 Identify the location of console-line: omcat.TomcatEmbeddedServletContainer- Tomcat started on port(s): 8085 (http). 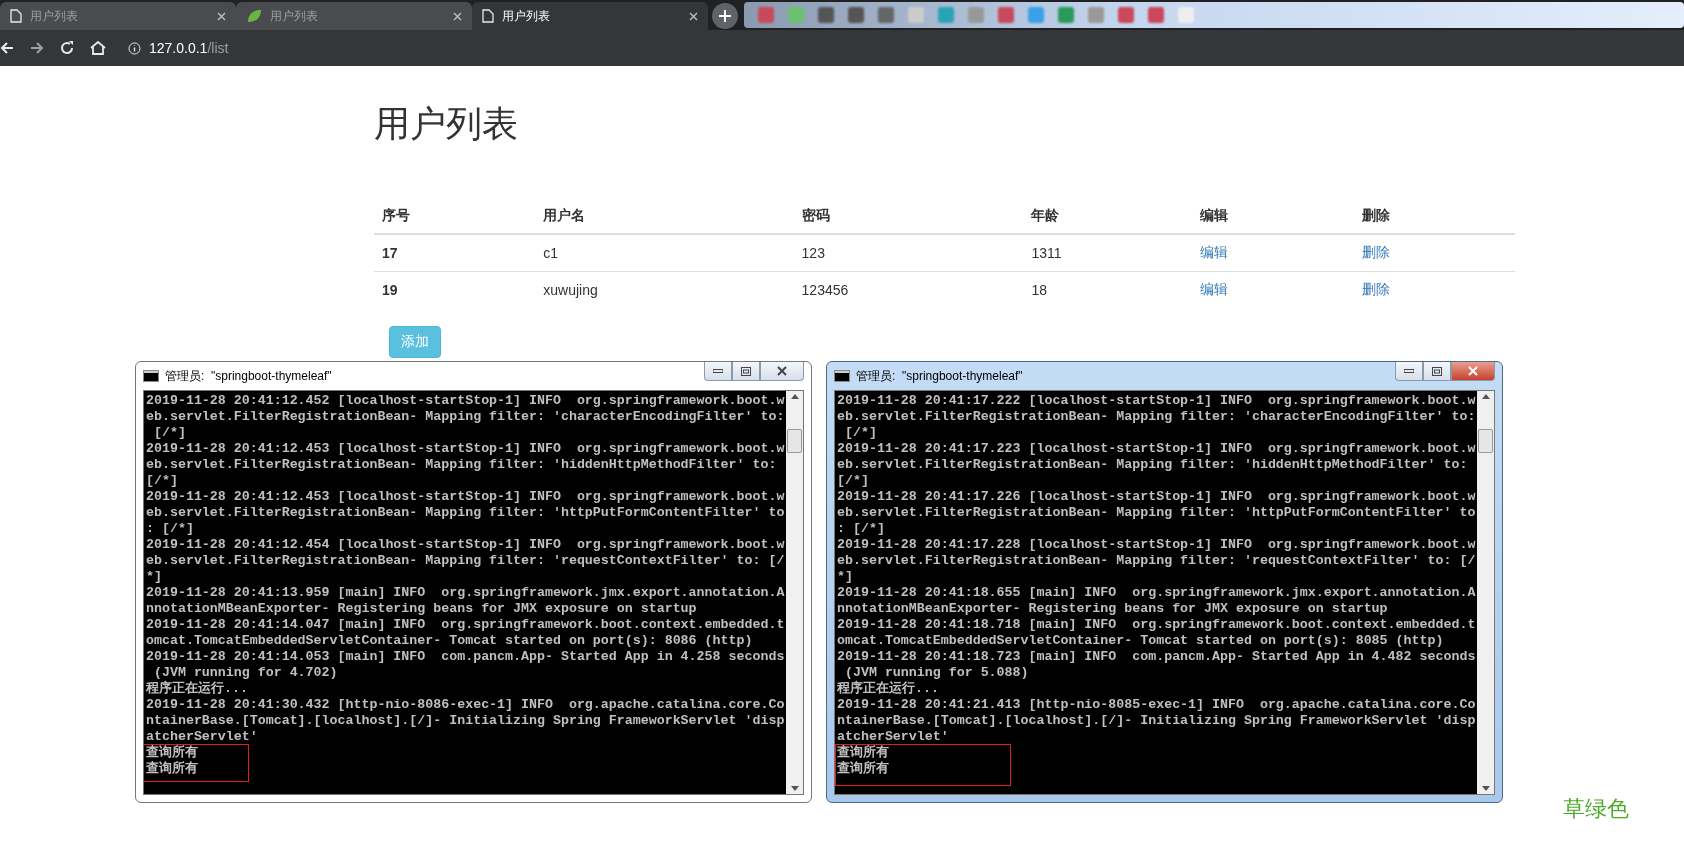
(1140, 641).